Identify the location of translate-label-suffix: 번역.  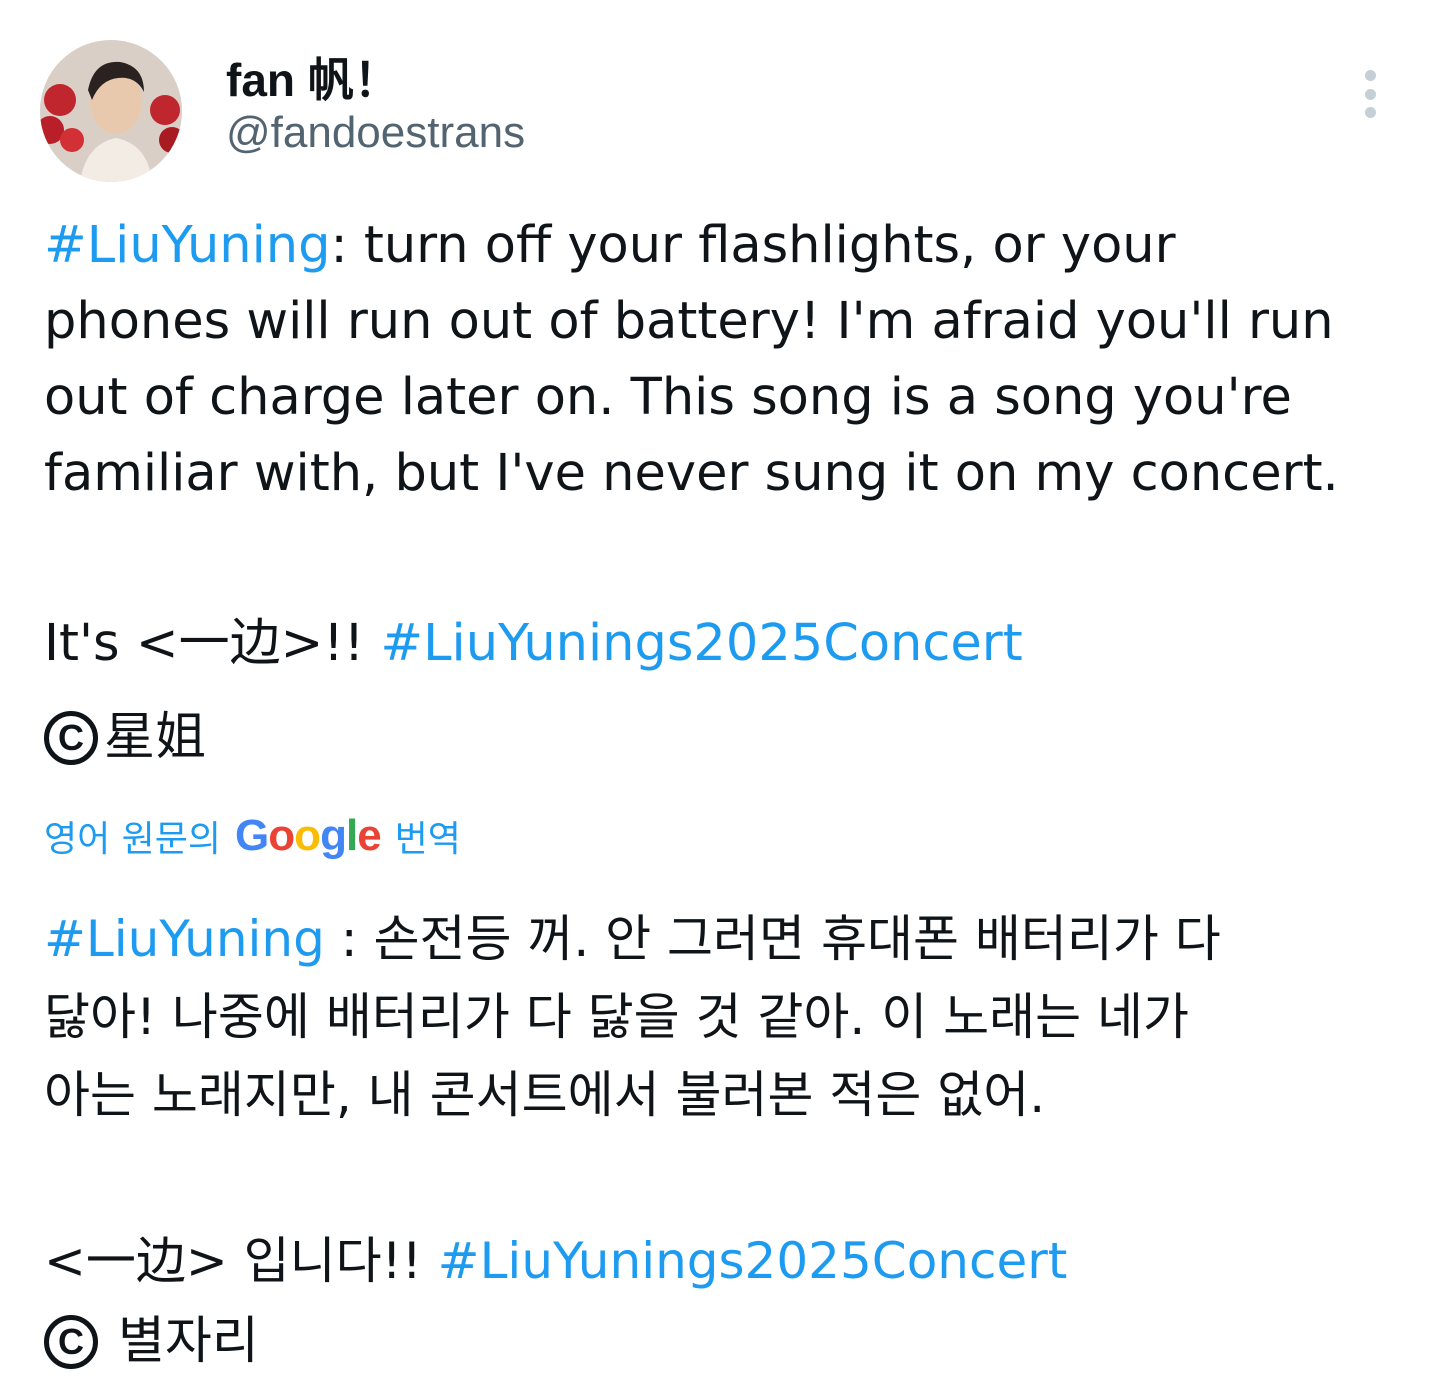
(427, 839).